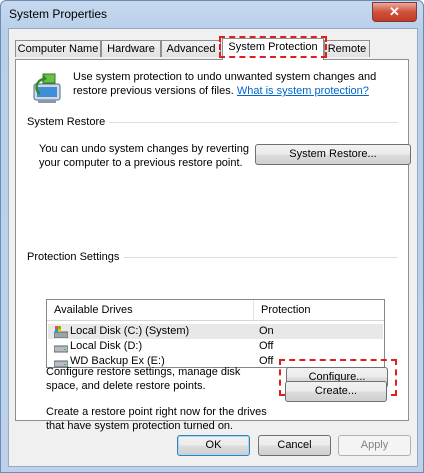 This screenshot has width=424, height=473. Describe the element at coordinates (106, 346) in the screenshot. I see `drive-name: Local Disk (D:)` at that location.